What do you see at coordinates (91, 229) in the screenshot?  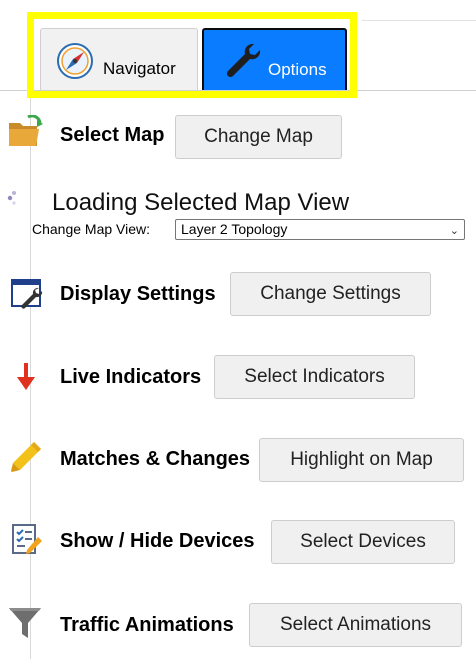 I see `map-view-label: Change Map View:` at bounding box center [91, 229].